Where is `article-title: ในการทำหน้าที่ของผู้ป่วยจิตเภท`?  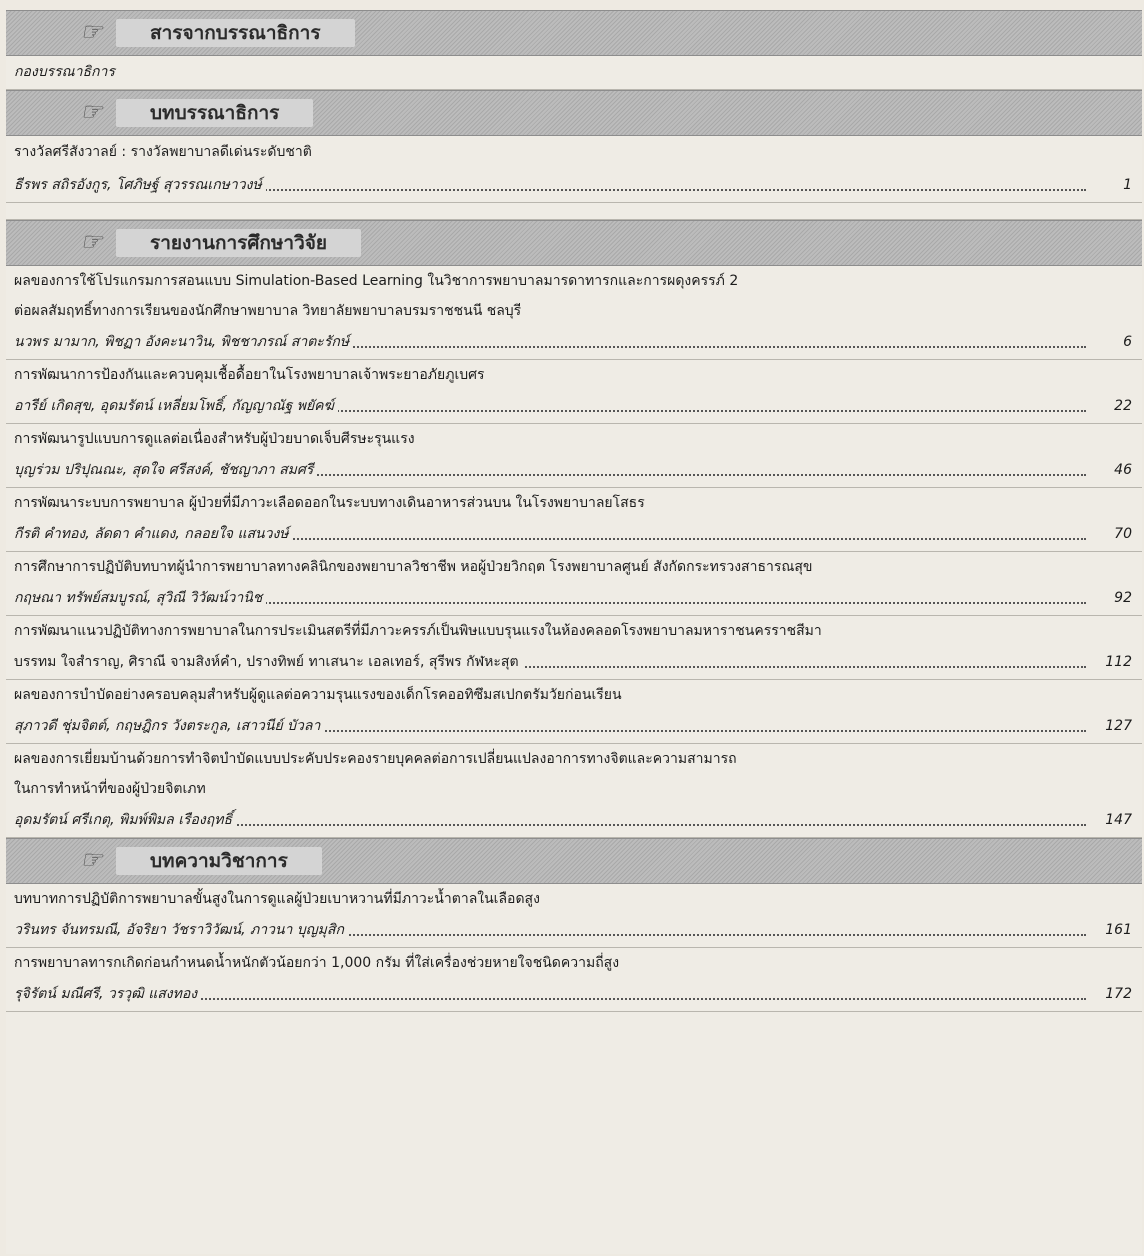 article-title: ในการทำหน้าที่ของผู้ป่วยจิตเภท is located at coordinates (110, 789).